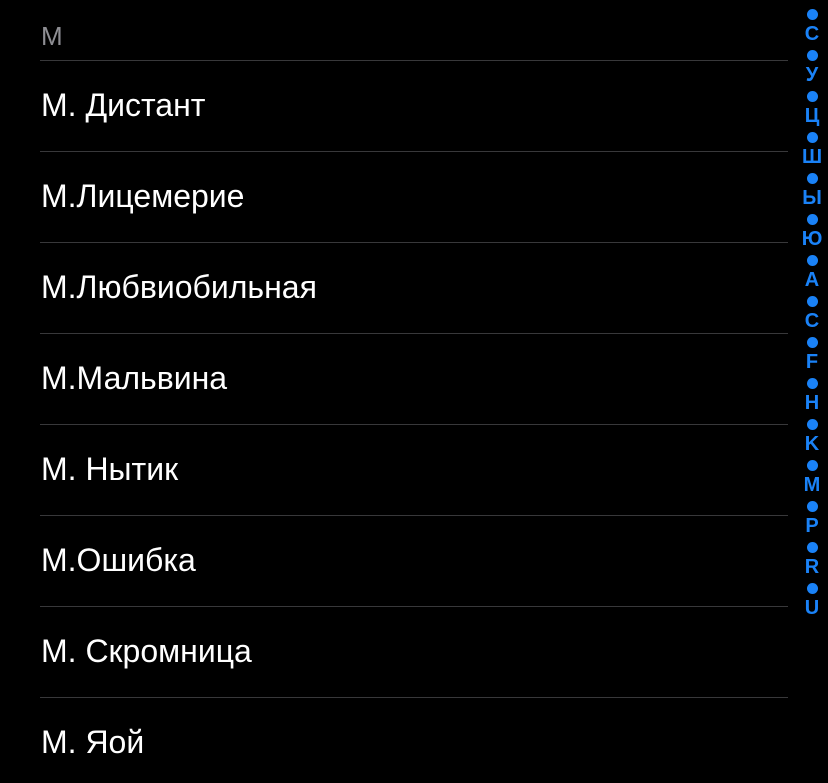 The width and height of the screenshot is (828, 783). What do you see at coordinates (394, 652) in the screenshot?
I see `contact-row: М. Скромница` at bounding box center [394, 652].